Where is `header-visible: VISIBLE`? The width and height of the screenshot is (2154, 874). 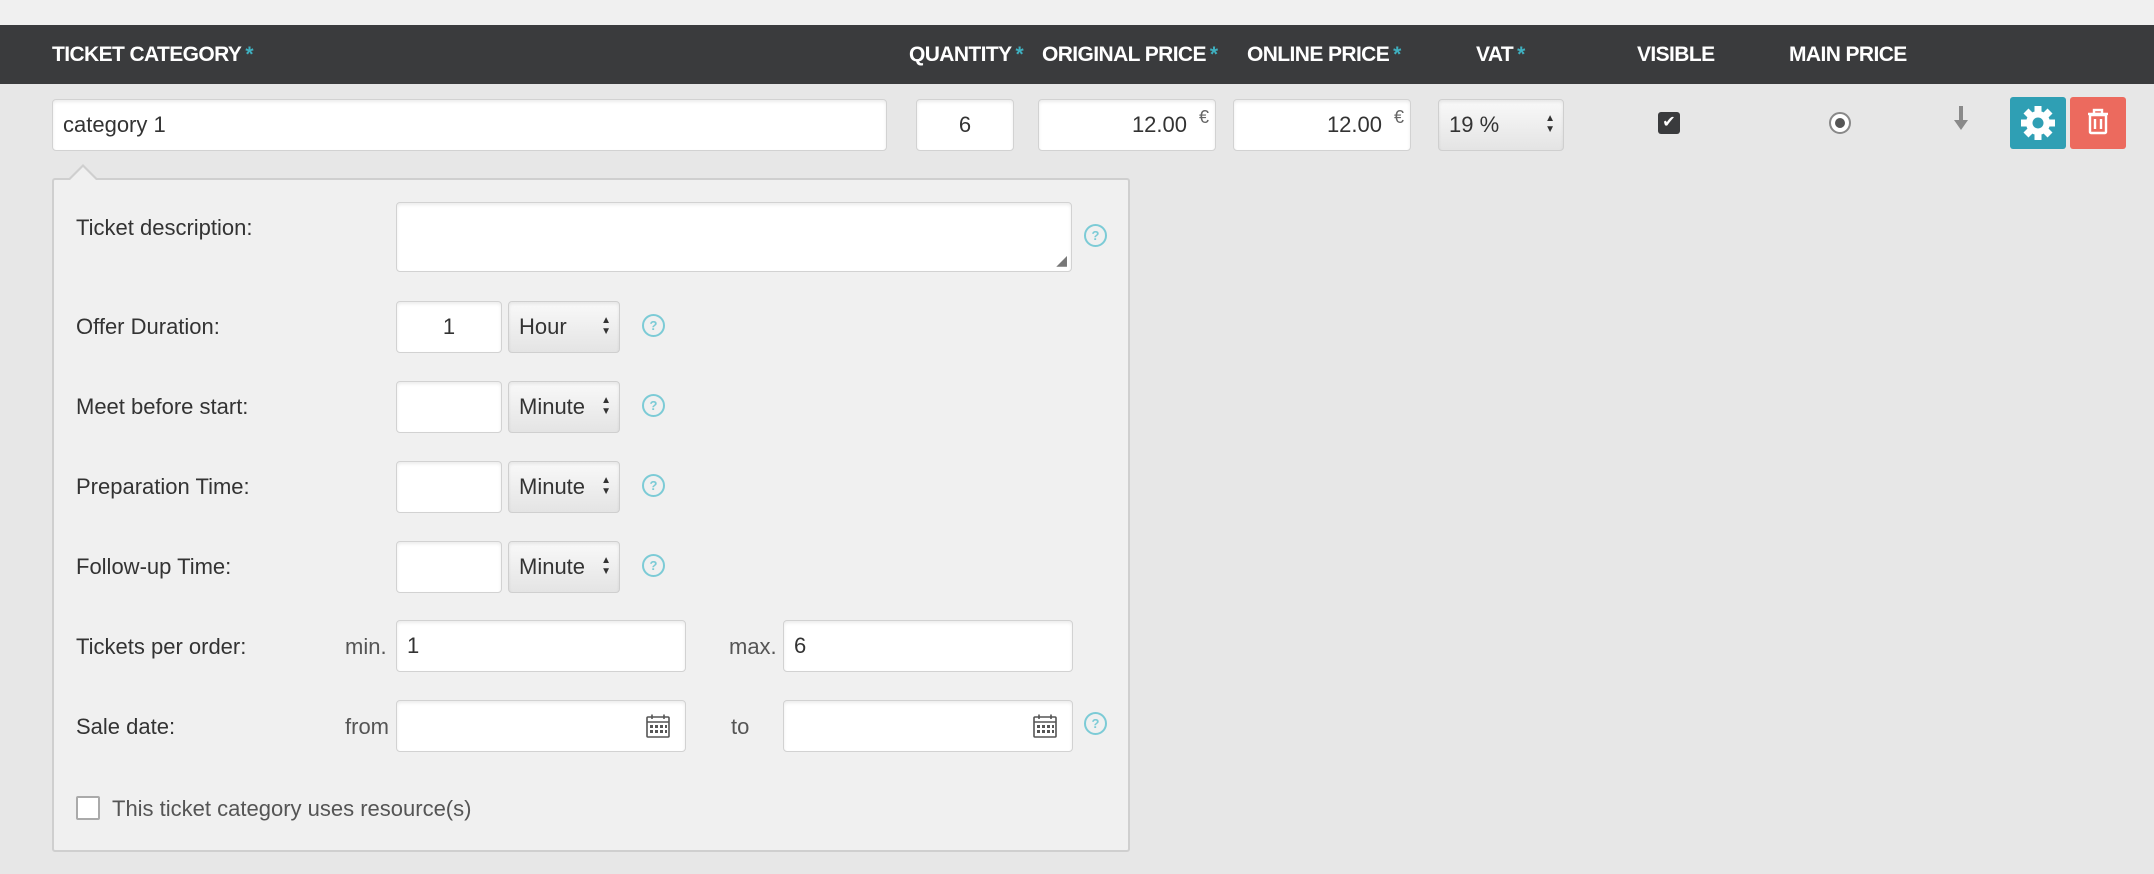 header-visible: VISIBLE is located at coordinates (1676, 54).